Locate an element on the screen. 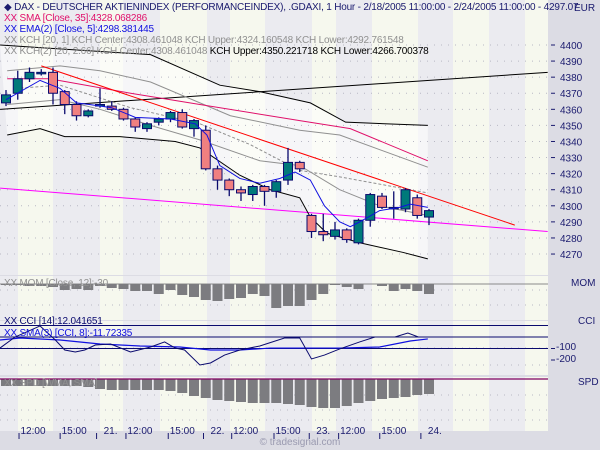 Image resolution: width=600 pixels, height=450 pixels. x-tick-label: 24. is located at coordinates (435, 431).